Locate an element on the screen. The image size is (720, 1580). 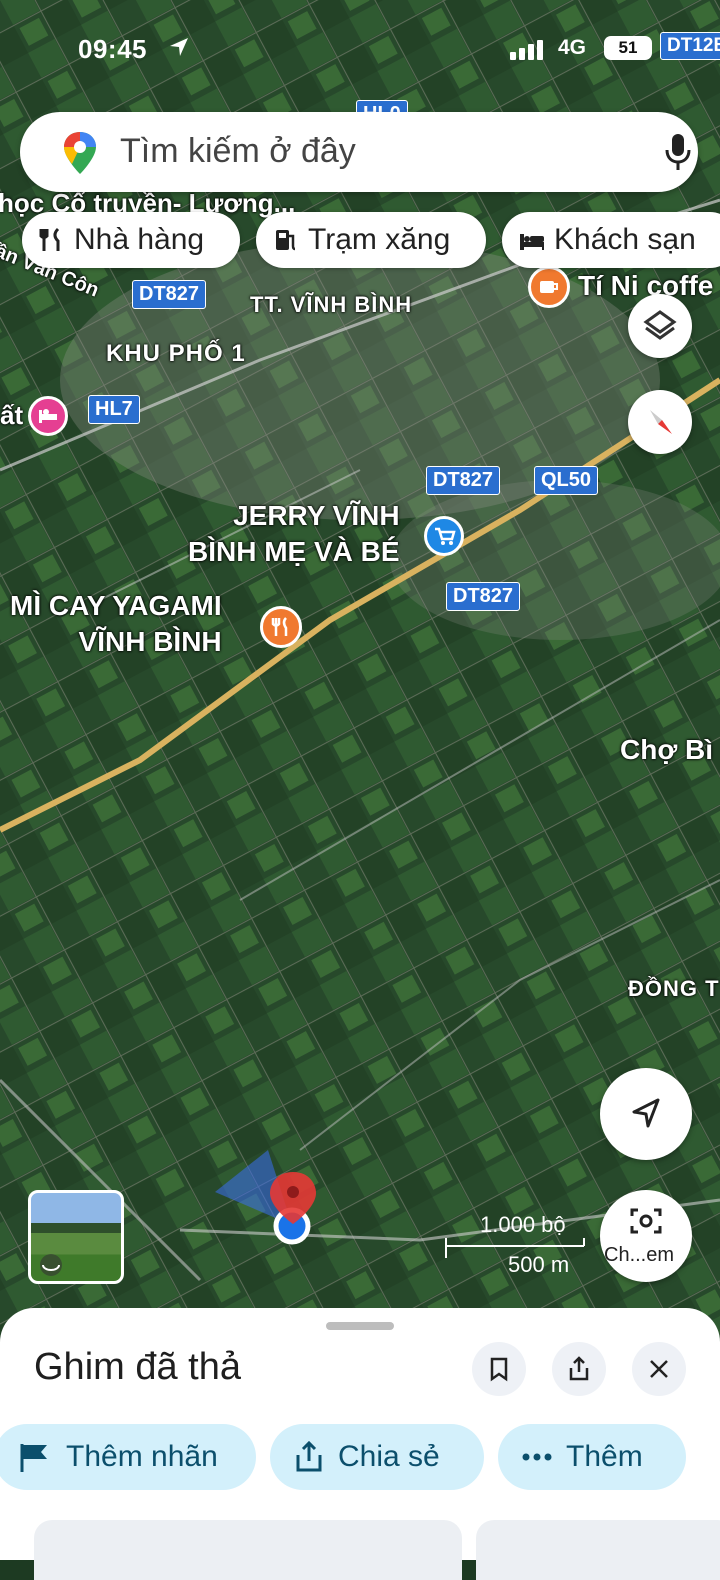
chip-label: Nhà hàng is located at coordinates (139, 239).